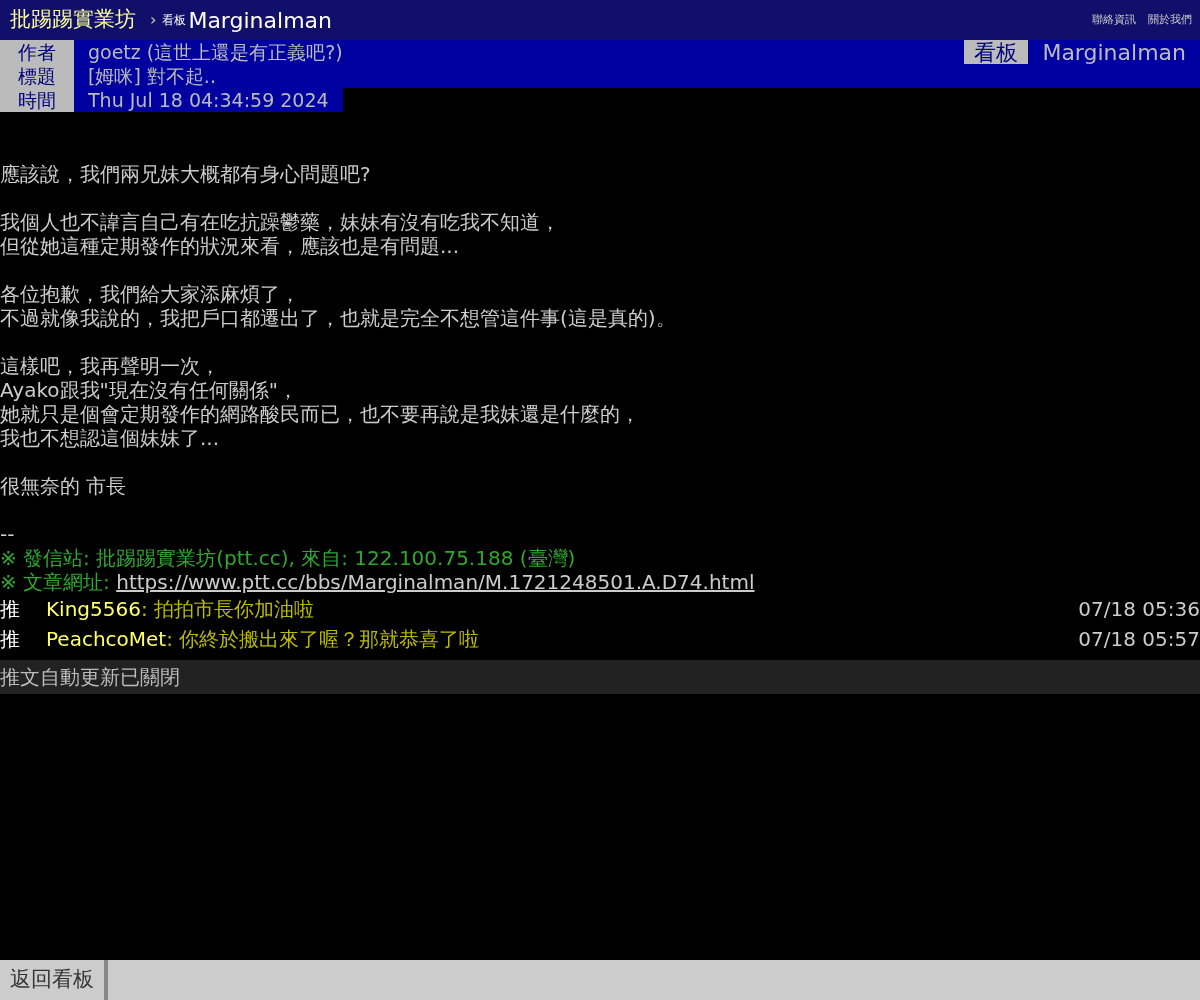 This screenshot has height=1000, width=1200. Describe the element at coordinates (323, 639) in the screenshot. I see `push-content: : 你終於搬出來了喔？那就恭喜了啦` at that location.